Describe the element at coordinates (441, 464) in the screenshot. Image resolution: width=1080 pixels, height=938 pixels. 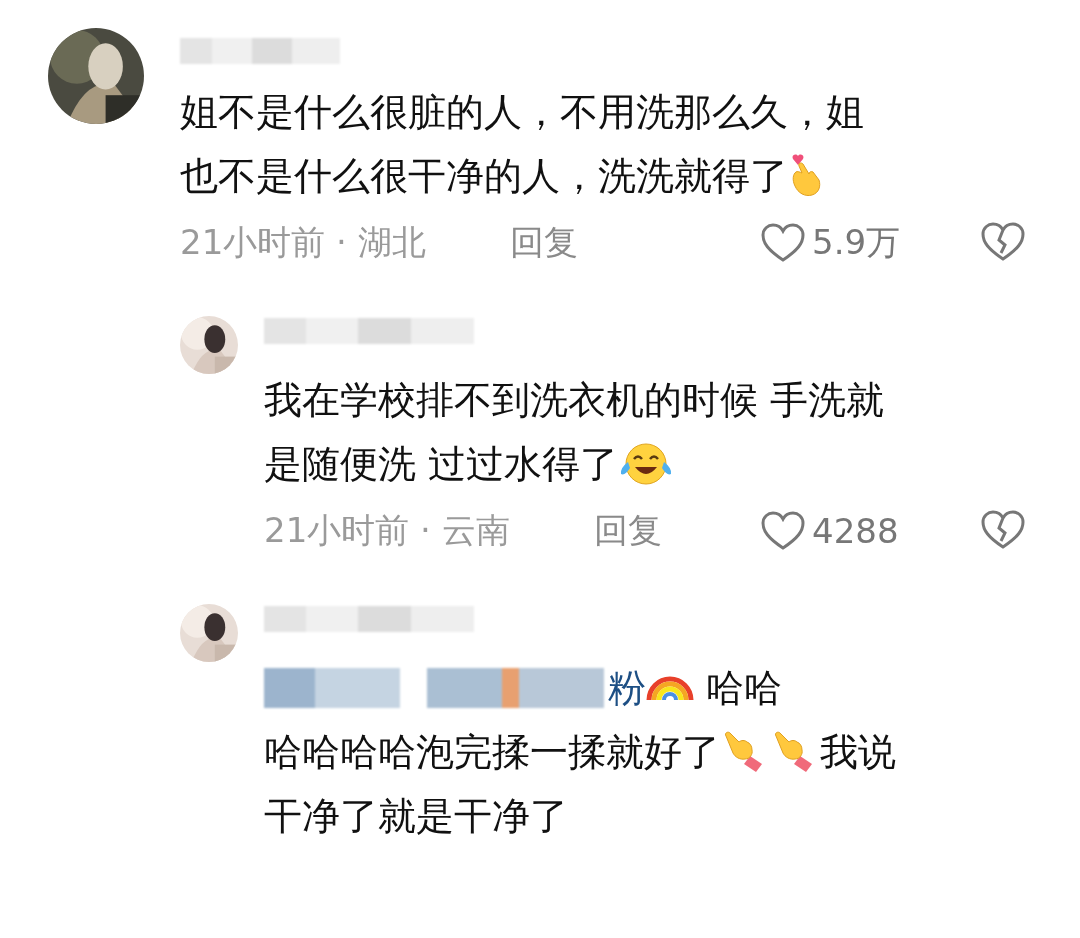
I see `comment-text: 是随便洗 过过水得了` at that location.